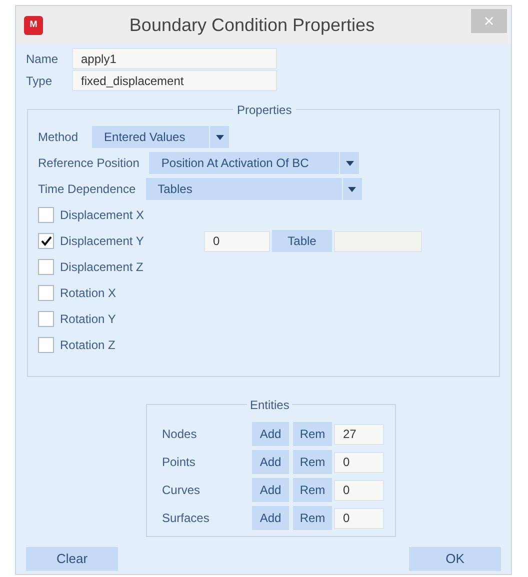 This screenshot has width=528, height=577. What do you see at coordinates (254, 189) in the screenshot?
I see `dropdown: Tables` at bounding box center [254, 189].